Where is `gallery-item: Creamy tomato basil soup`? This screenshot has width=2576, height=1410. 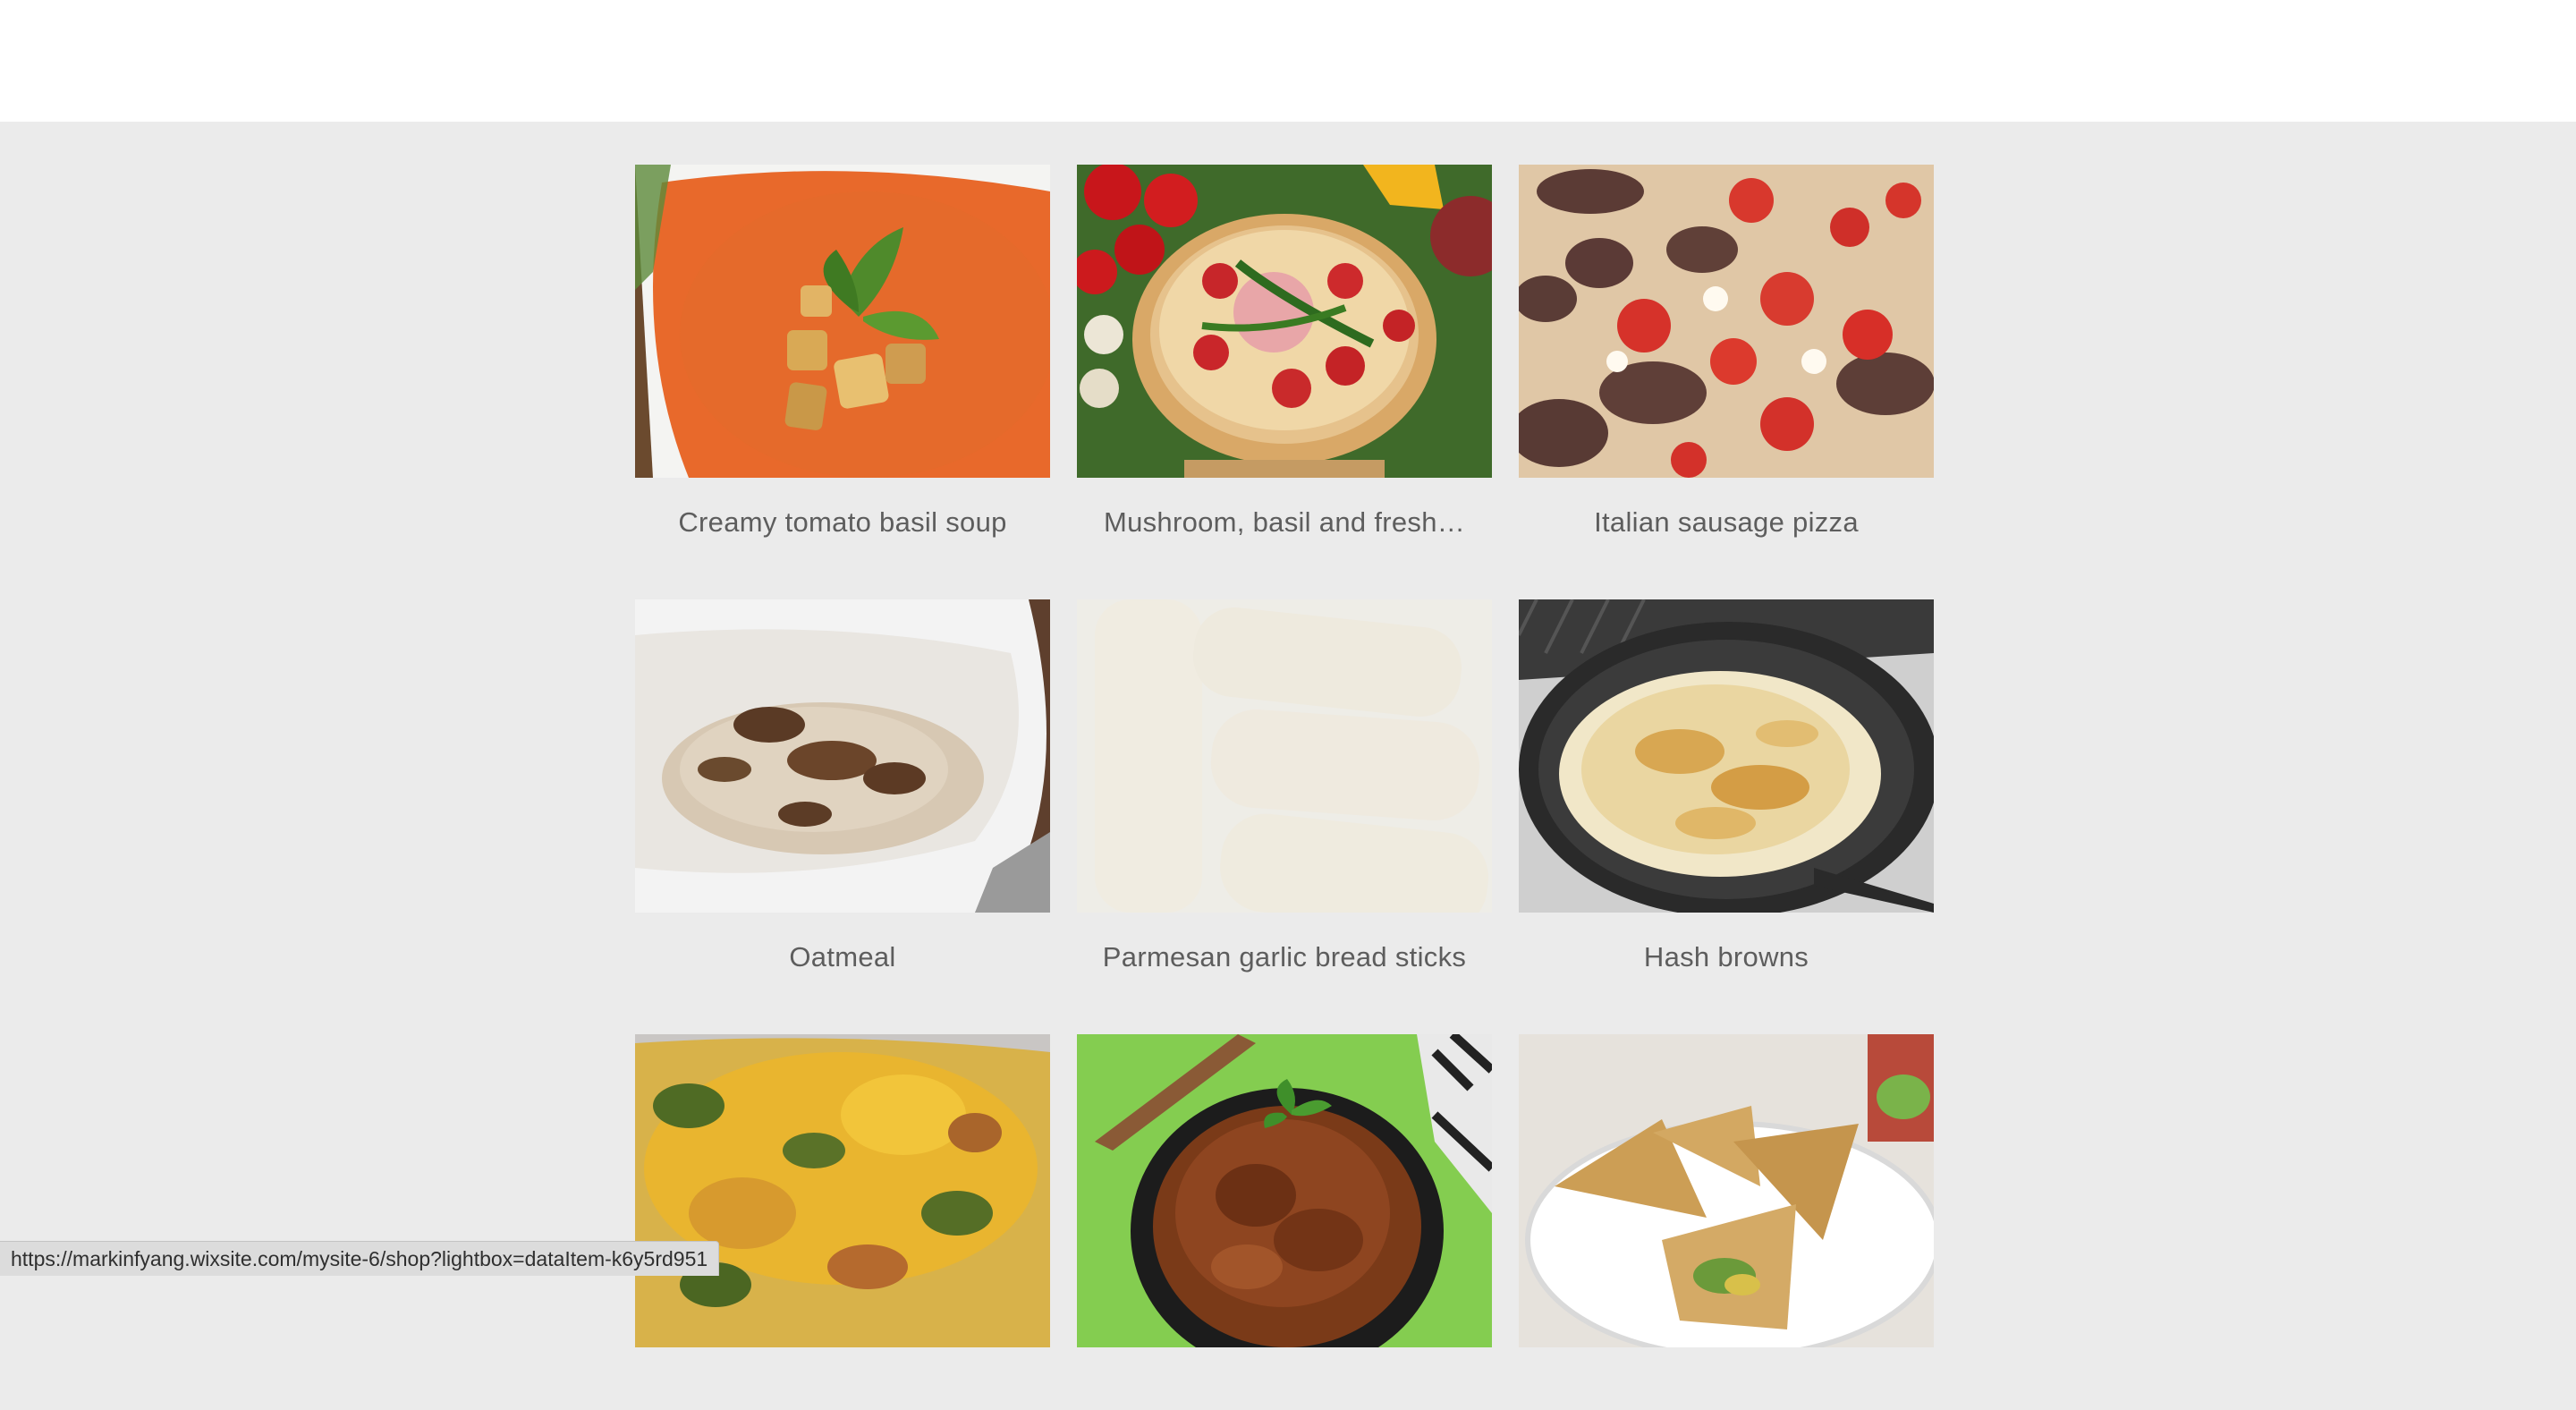 gallery-item: Creamy tomato basil soup is located at coordinates (842, 352).